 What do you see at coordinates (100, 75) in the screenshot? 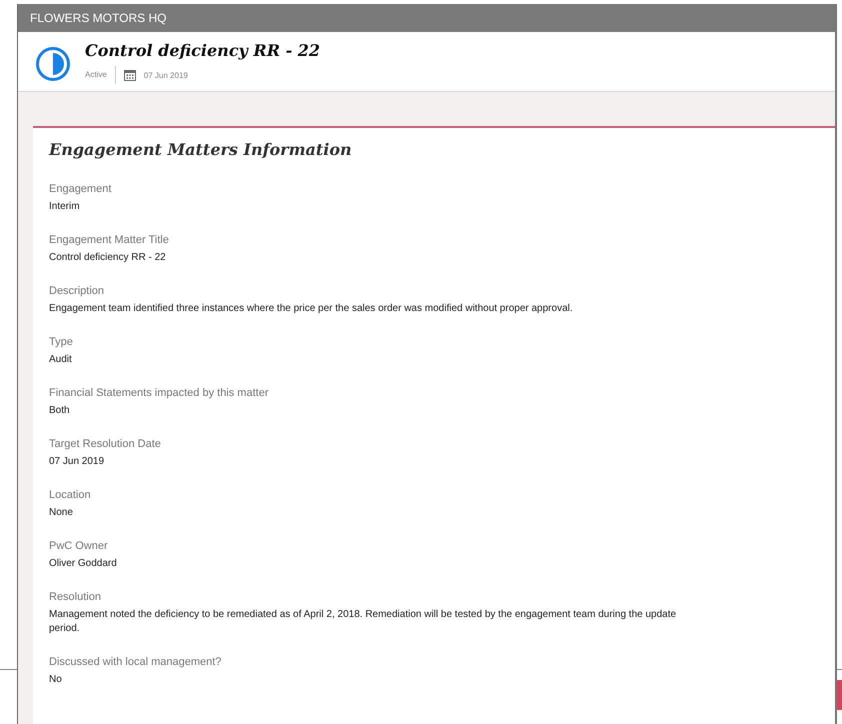
I see `status-label: Active` at bounding box center [100, 75].